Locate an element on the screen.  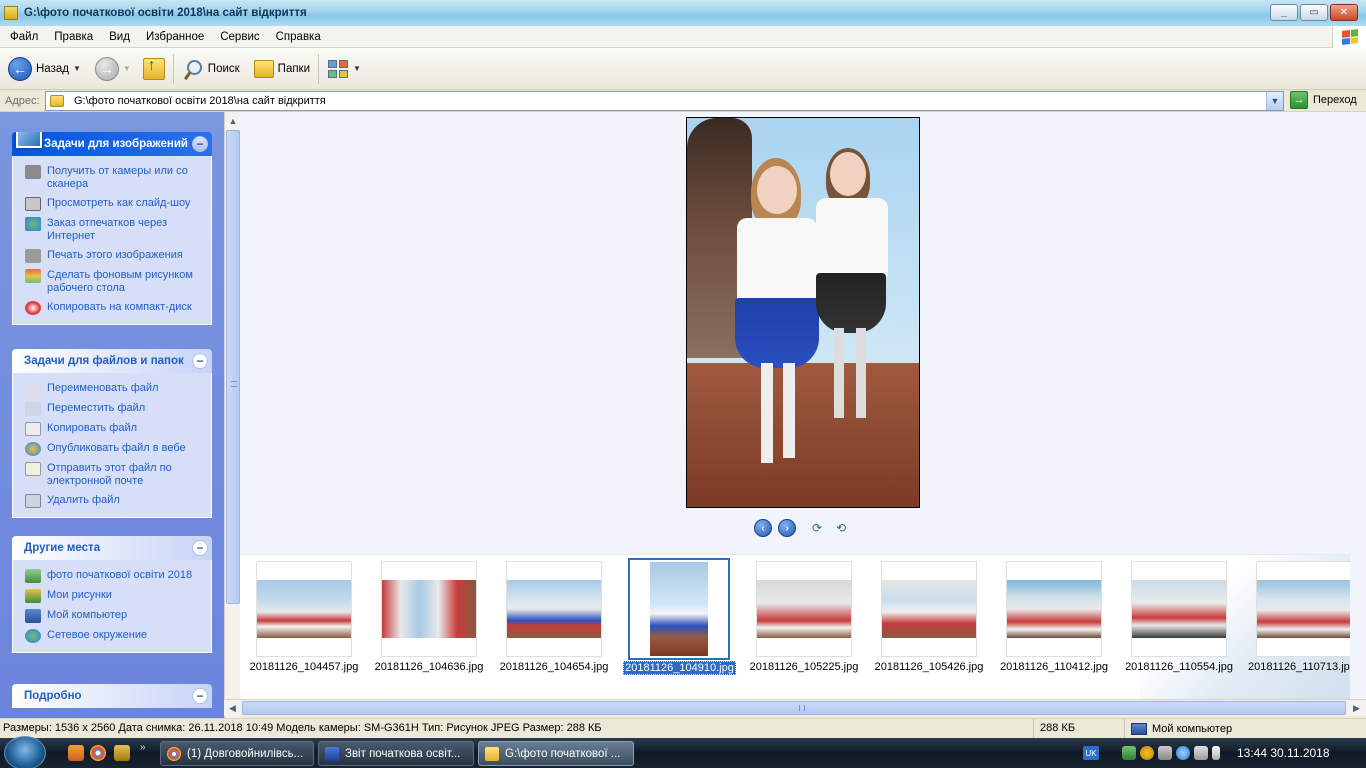
scroll-right-icon: ▶ is located at coordinates (1356, 708).